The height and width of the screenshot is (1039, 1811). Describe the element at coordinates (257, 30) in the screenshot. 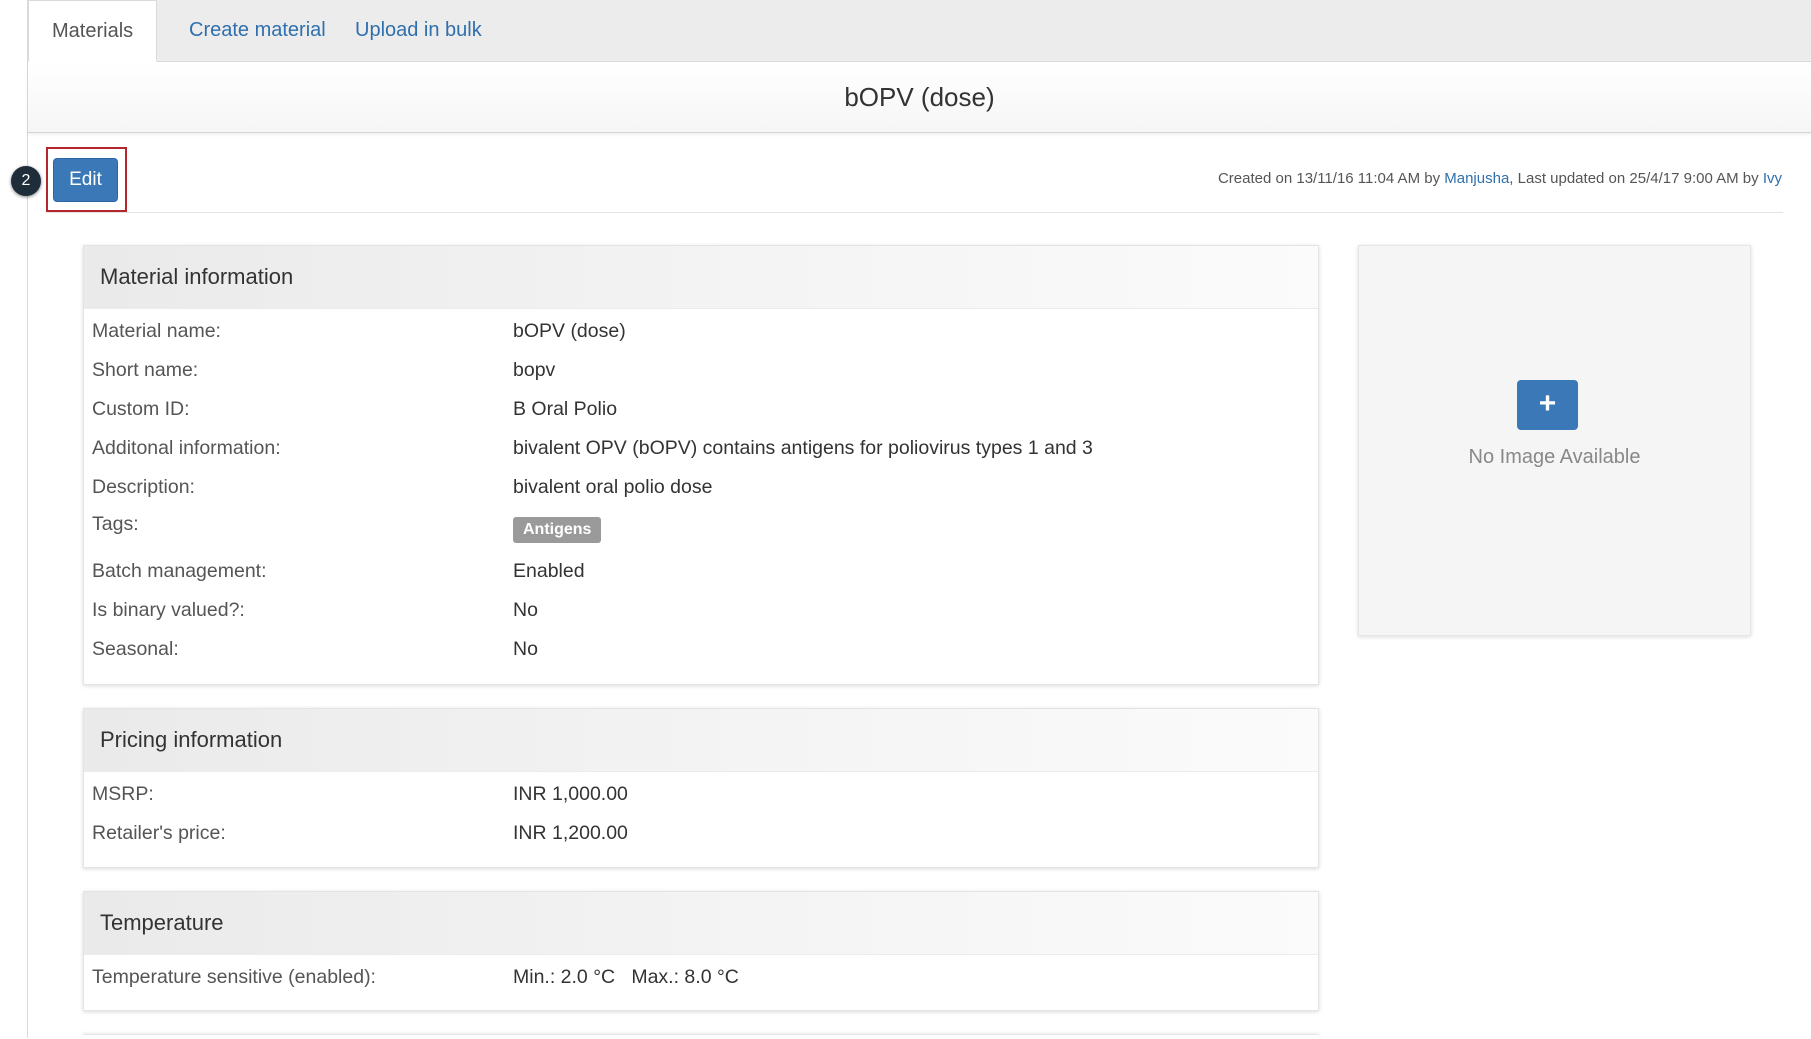

I see `tab-create-material: Create material` at that location.